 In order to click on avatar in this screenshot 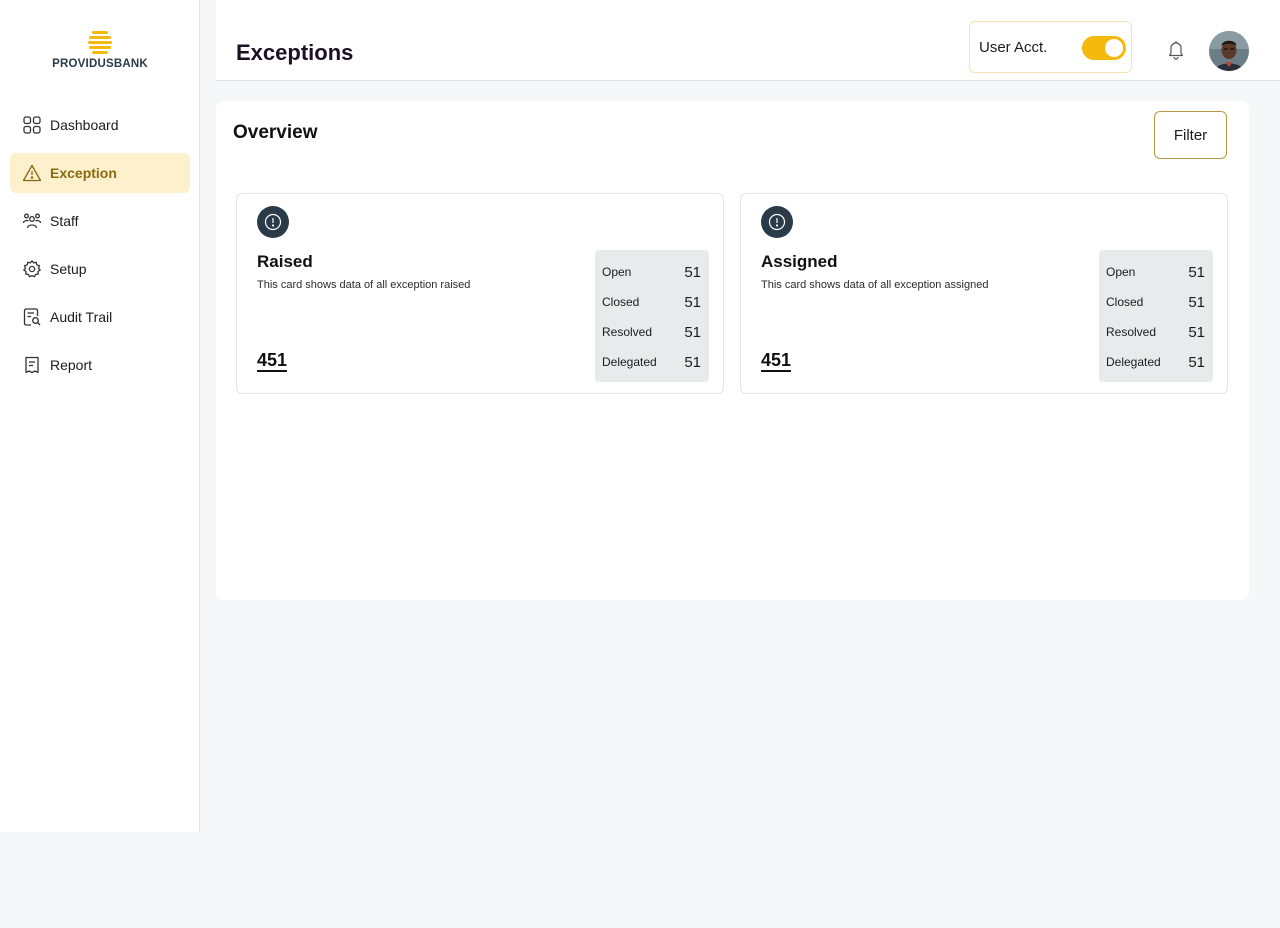, I will do `click(1229, 51)`.